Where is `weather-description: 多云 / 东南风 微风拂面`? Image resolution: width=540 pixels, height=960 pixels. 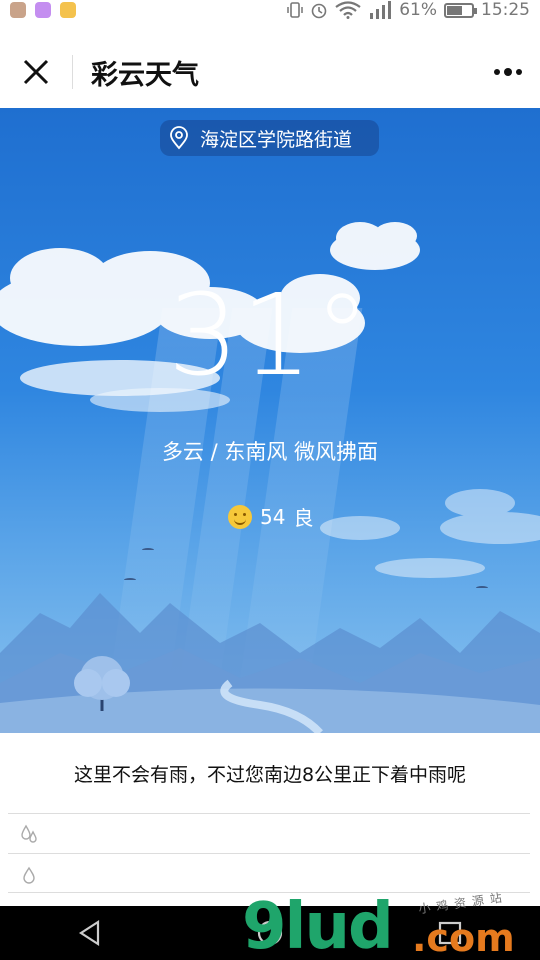
weather-description: 多云 / 东南风 微风拂面 is located at coordinates (270, 452).